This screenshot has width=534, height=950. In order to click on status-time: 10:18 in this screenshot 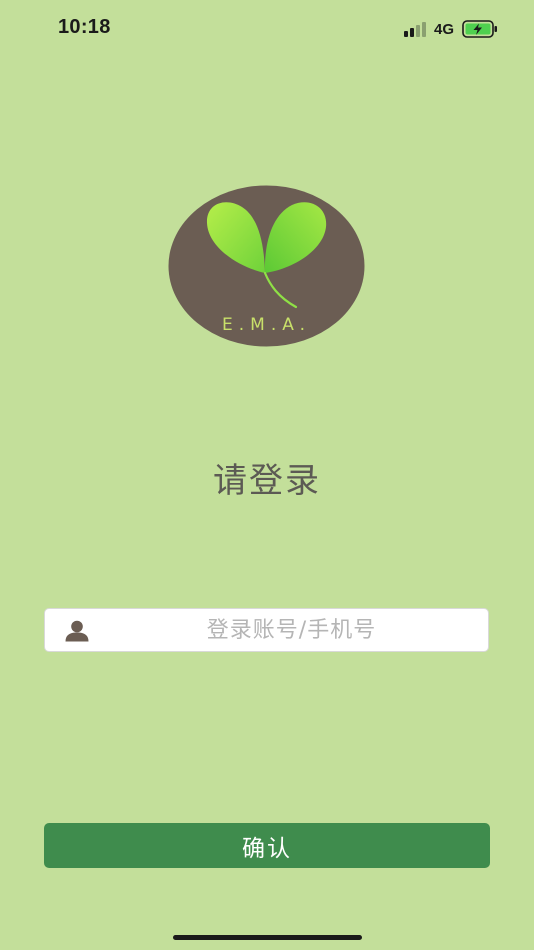, I will do `click(84, 27)`.